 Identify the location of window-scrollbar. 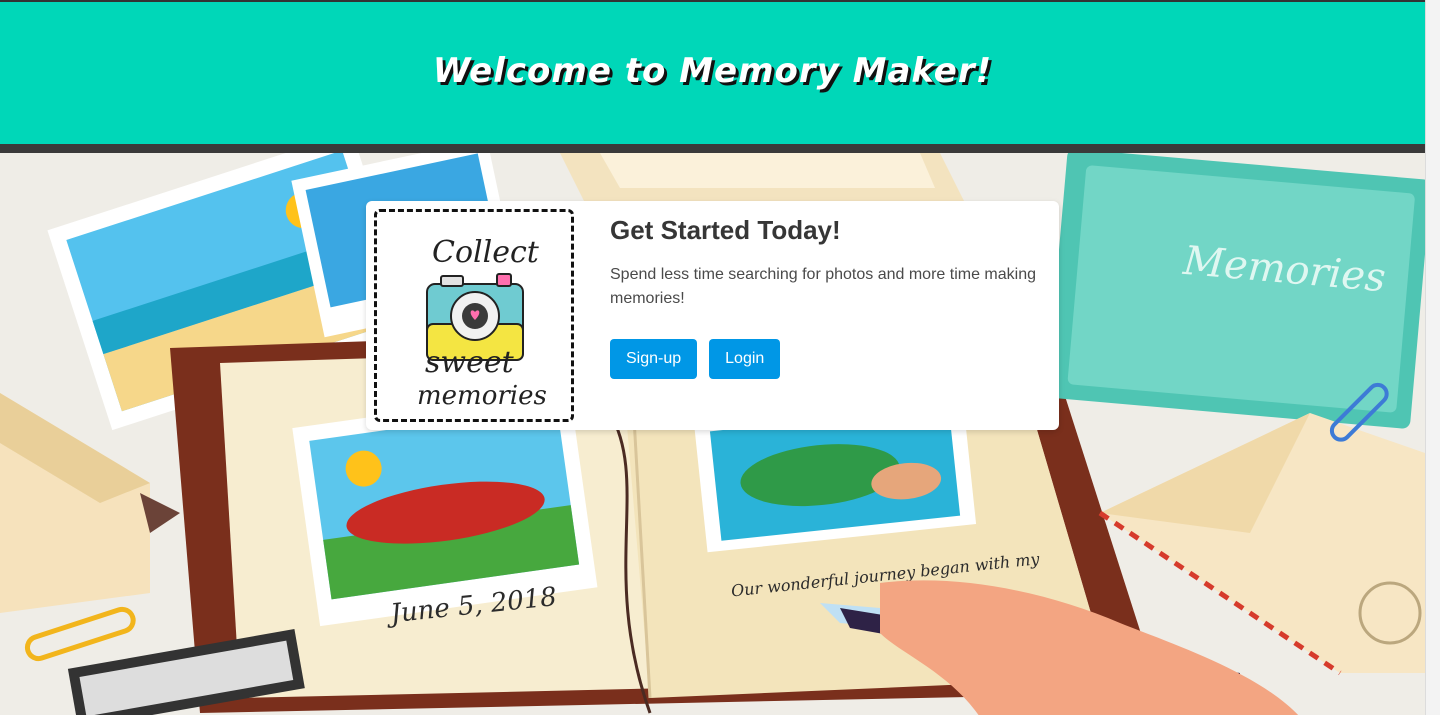
(1432, 357).